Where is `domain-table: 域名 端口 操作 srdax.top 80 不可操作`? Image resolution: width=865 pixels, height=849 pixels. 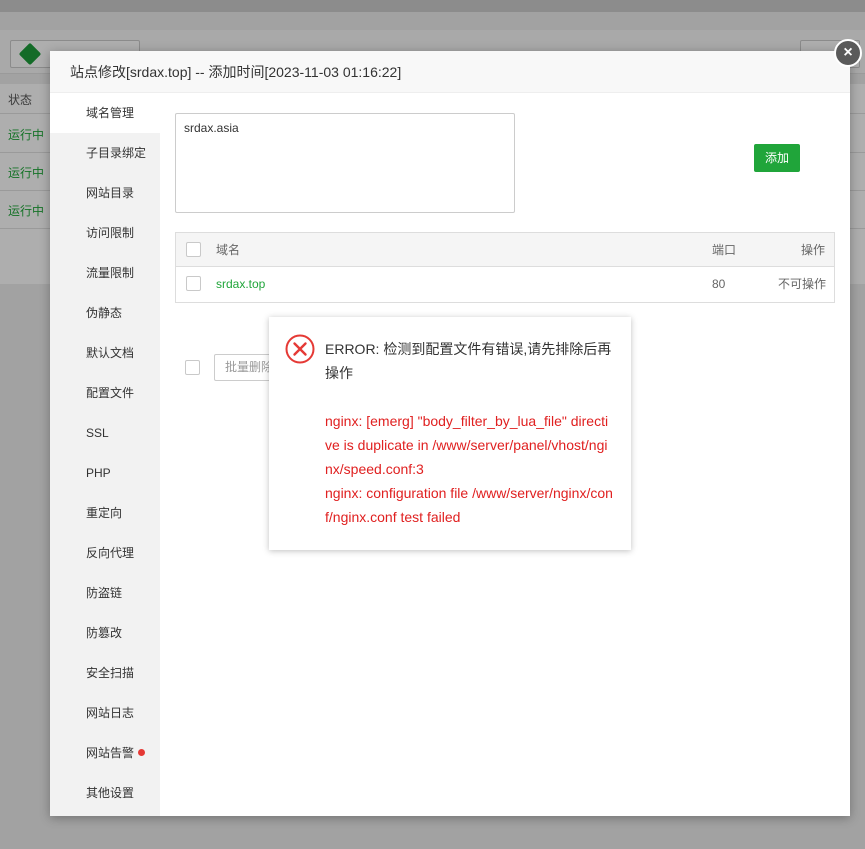
domain-table: 域名 端口 操作 srdax.top 80 不可操作 is located at coordinates (505, 267).